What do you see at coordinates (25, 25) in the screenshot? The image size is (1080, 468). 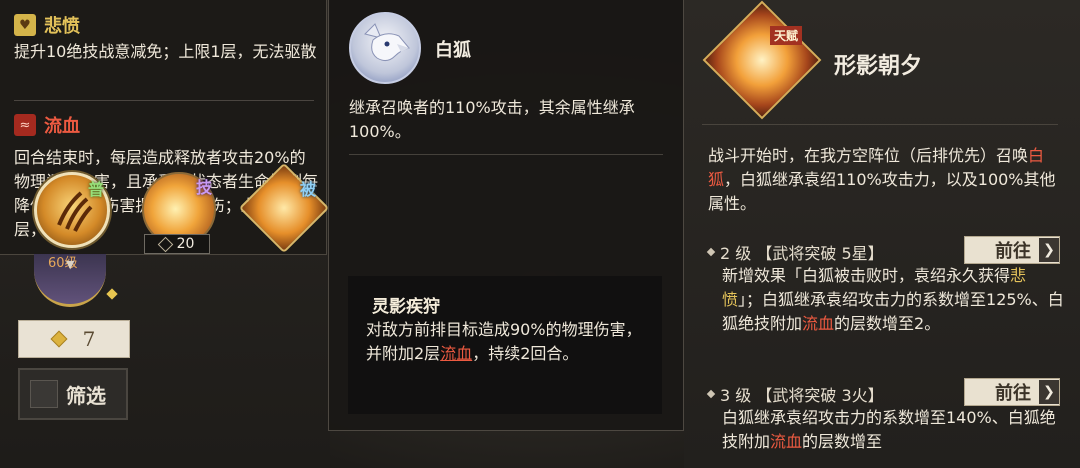 I see `grief-buff-icon: ♥` at bounding box center [25, 25].